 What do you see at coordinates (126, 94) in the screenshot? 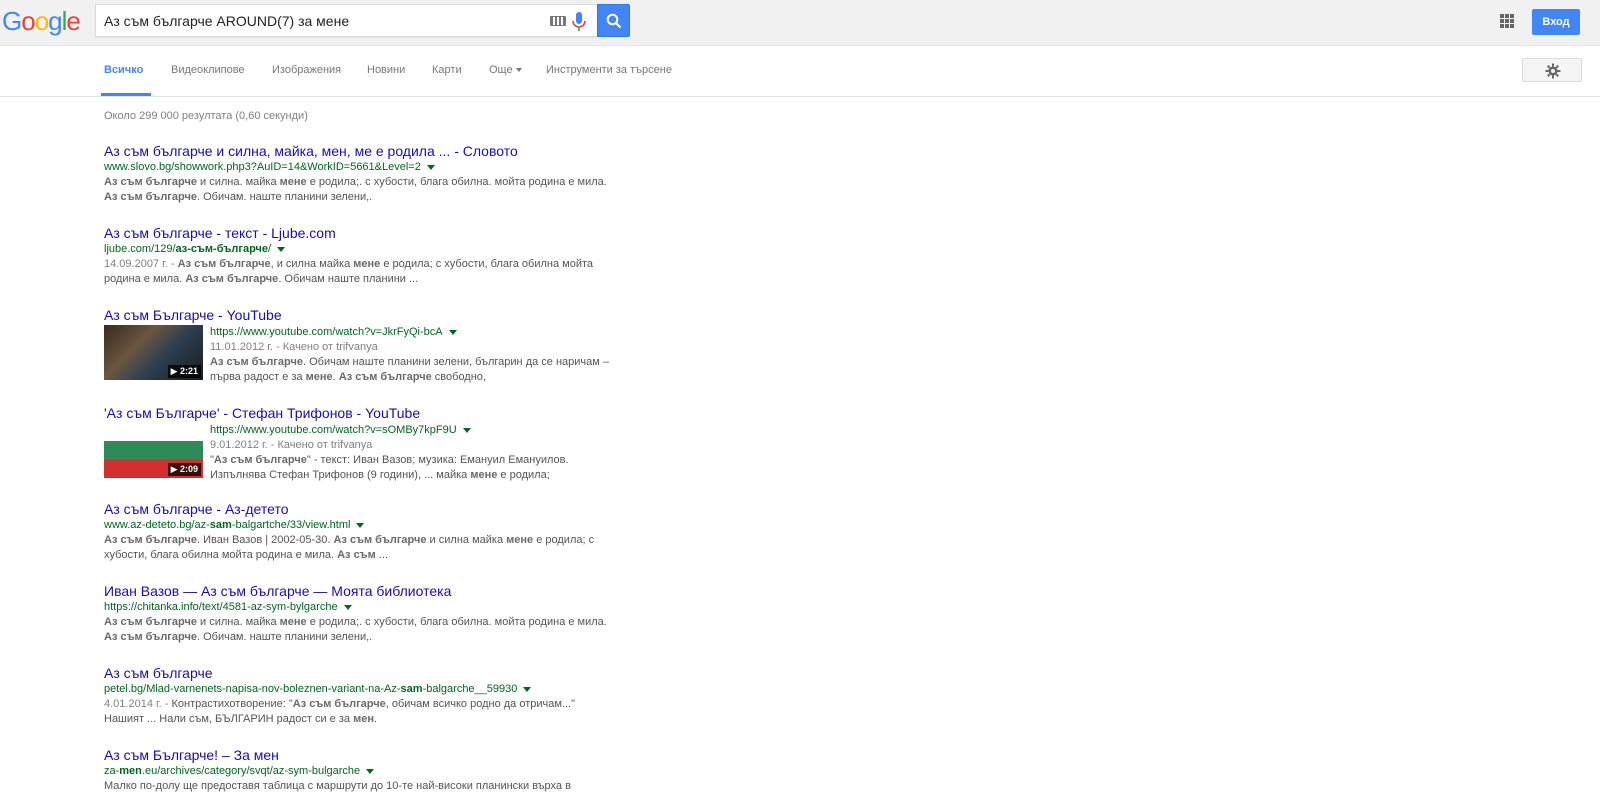
I see `active-tab-indicator` at bounding box center [126, 94].